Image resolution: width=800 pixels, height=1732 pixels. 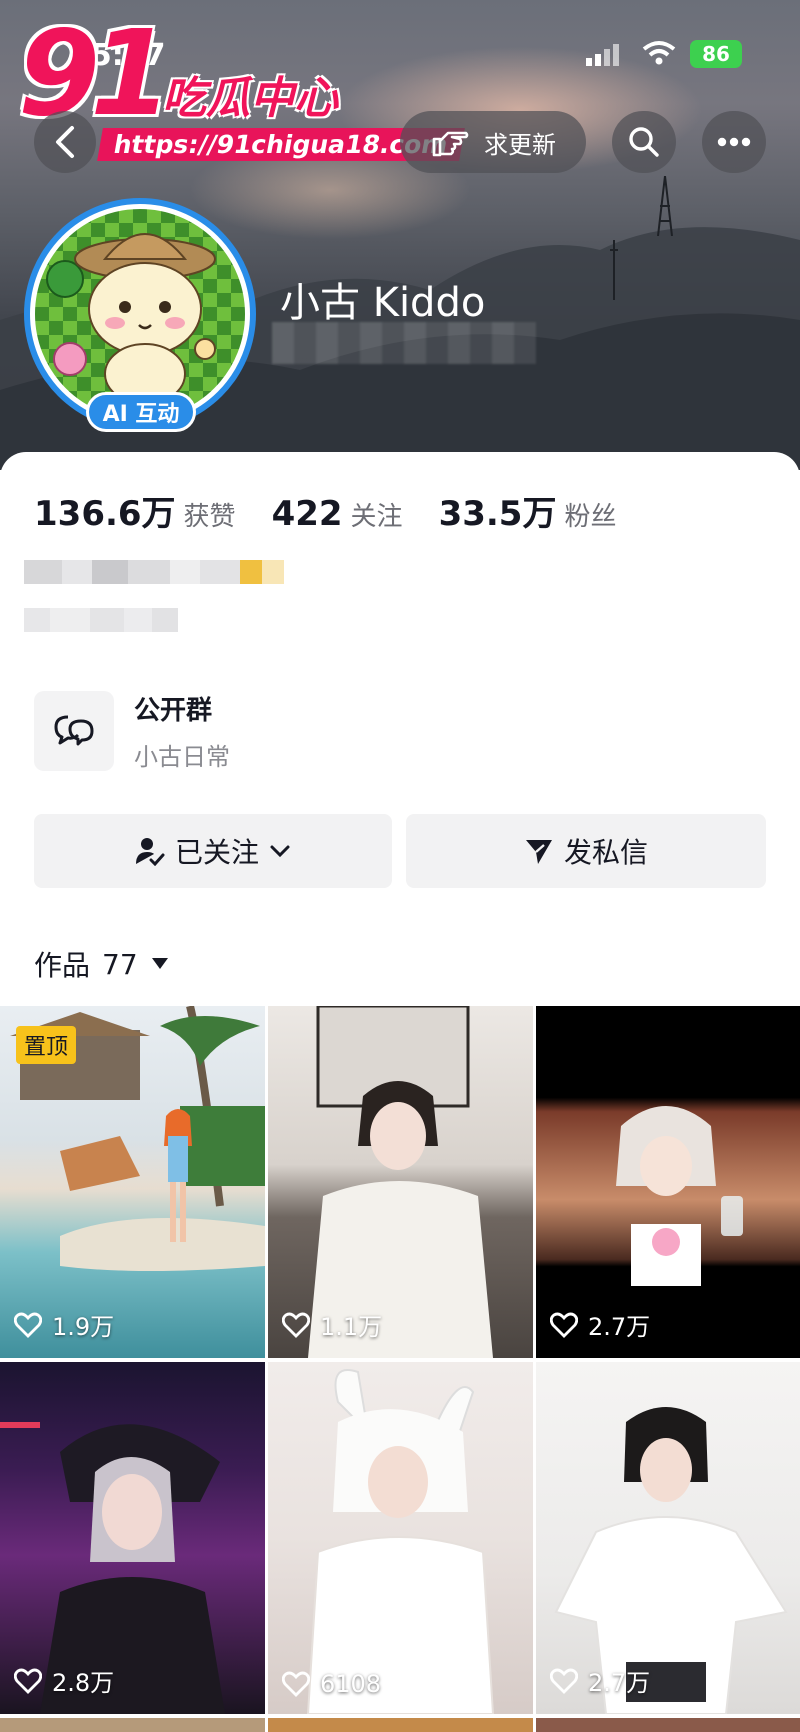 I want to click on stat-followers-value: 33.5万, so click(x=497, y=514).